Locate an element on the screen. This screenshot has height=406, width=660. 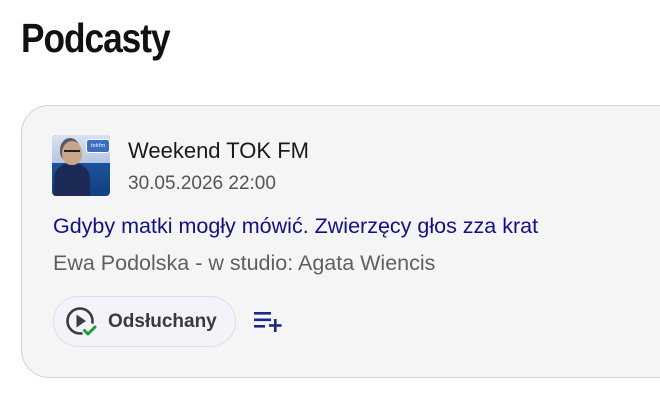
episode-authors: Ewa Podolska - w studio: Agata Wiencis is located at coordinates (244, 263).